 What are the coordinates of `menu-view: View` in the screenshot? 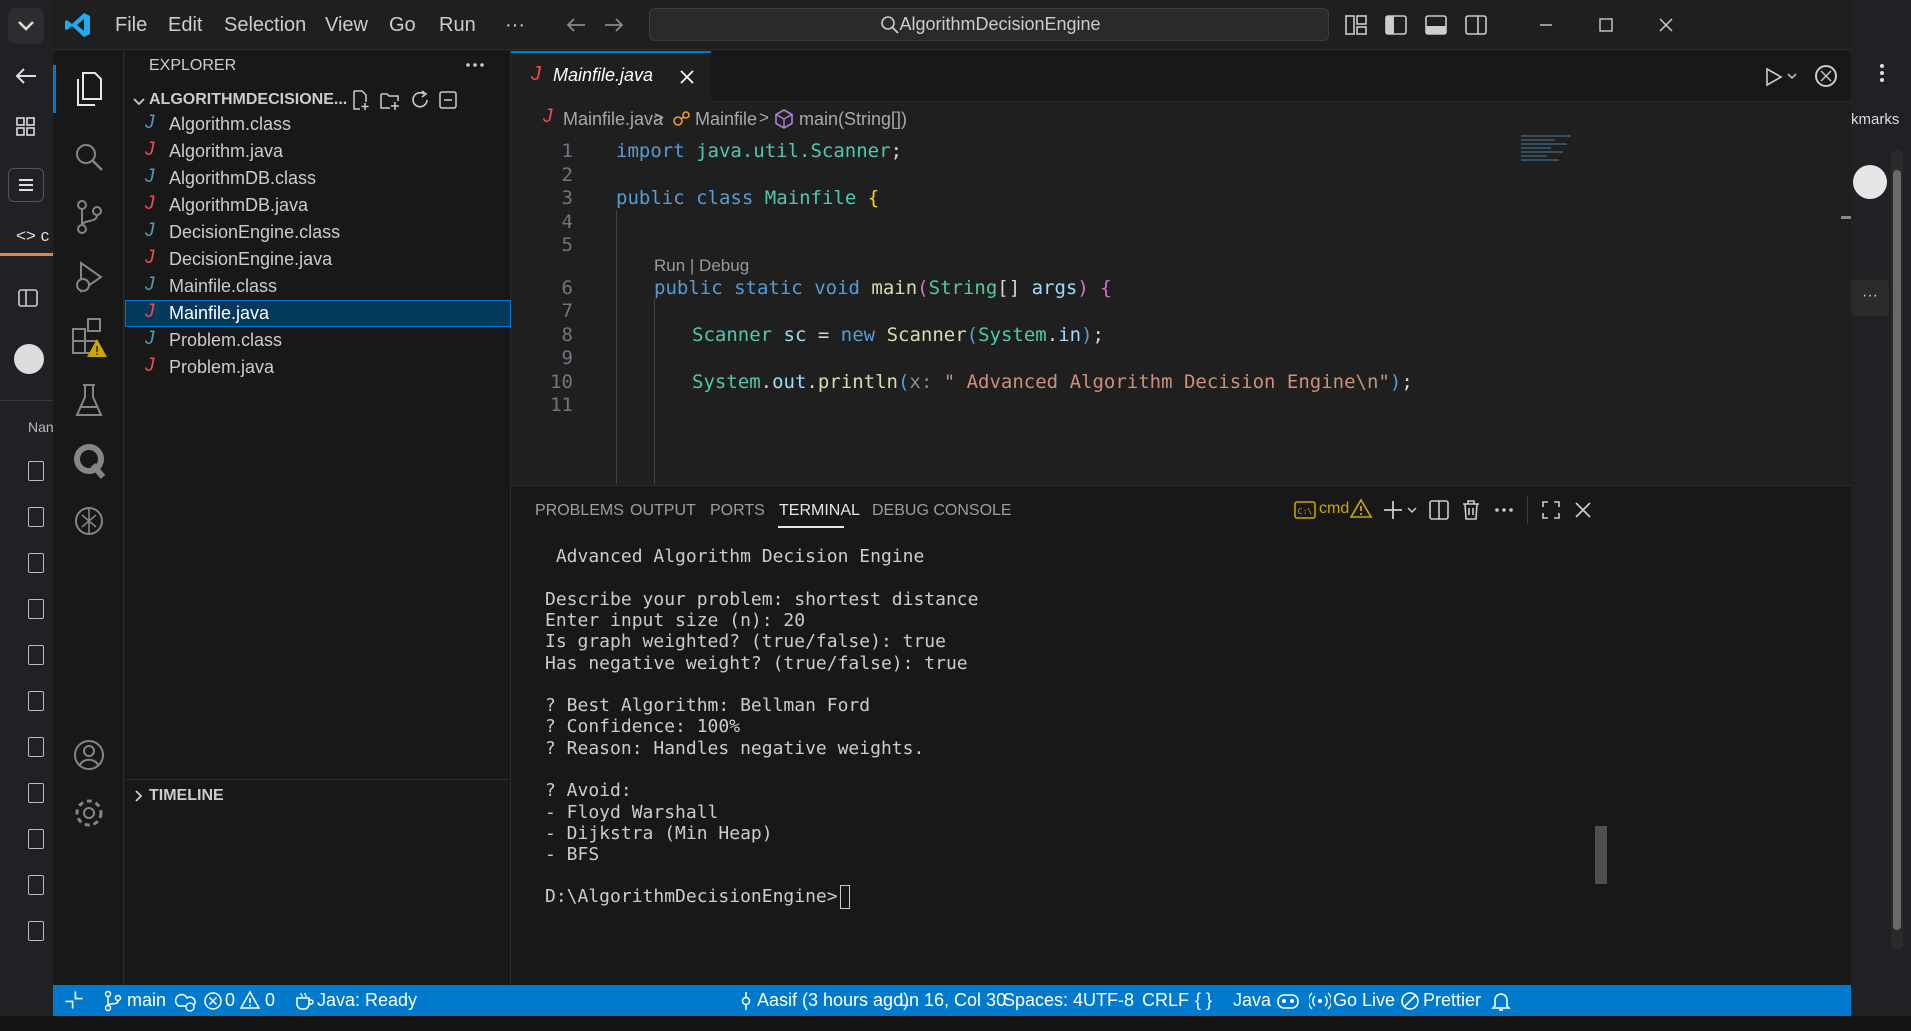 It's located at (346, 25).